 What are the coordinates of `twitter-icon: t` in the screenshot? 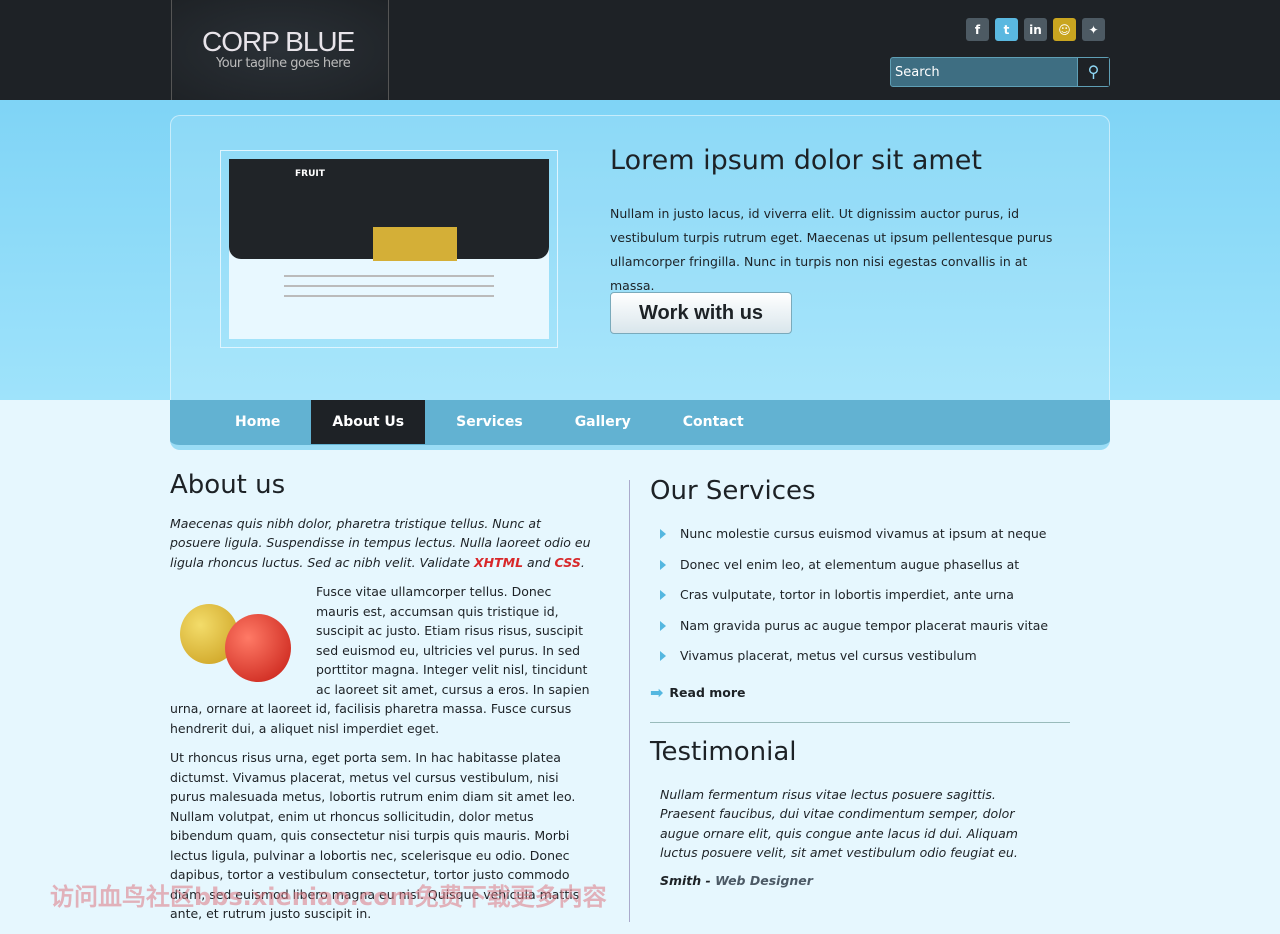 It's located at (1006, 29).